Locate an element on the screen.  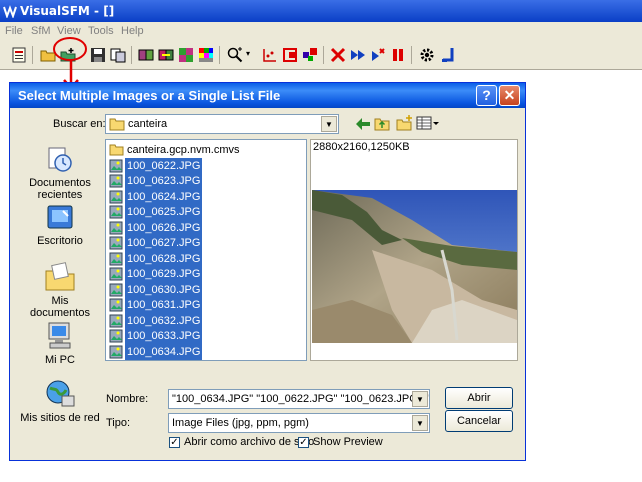
file-name: 100_0632.JPG is located at coordinates (164, 320).